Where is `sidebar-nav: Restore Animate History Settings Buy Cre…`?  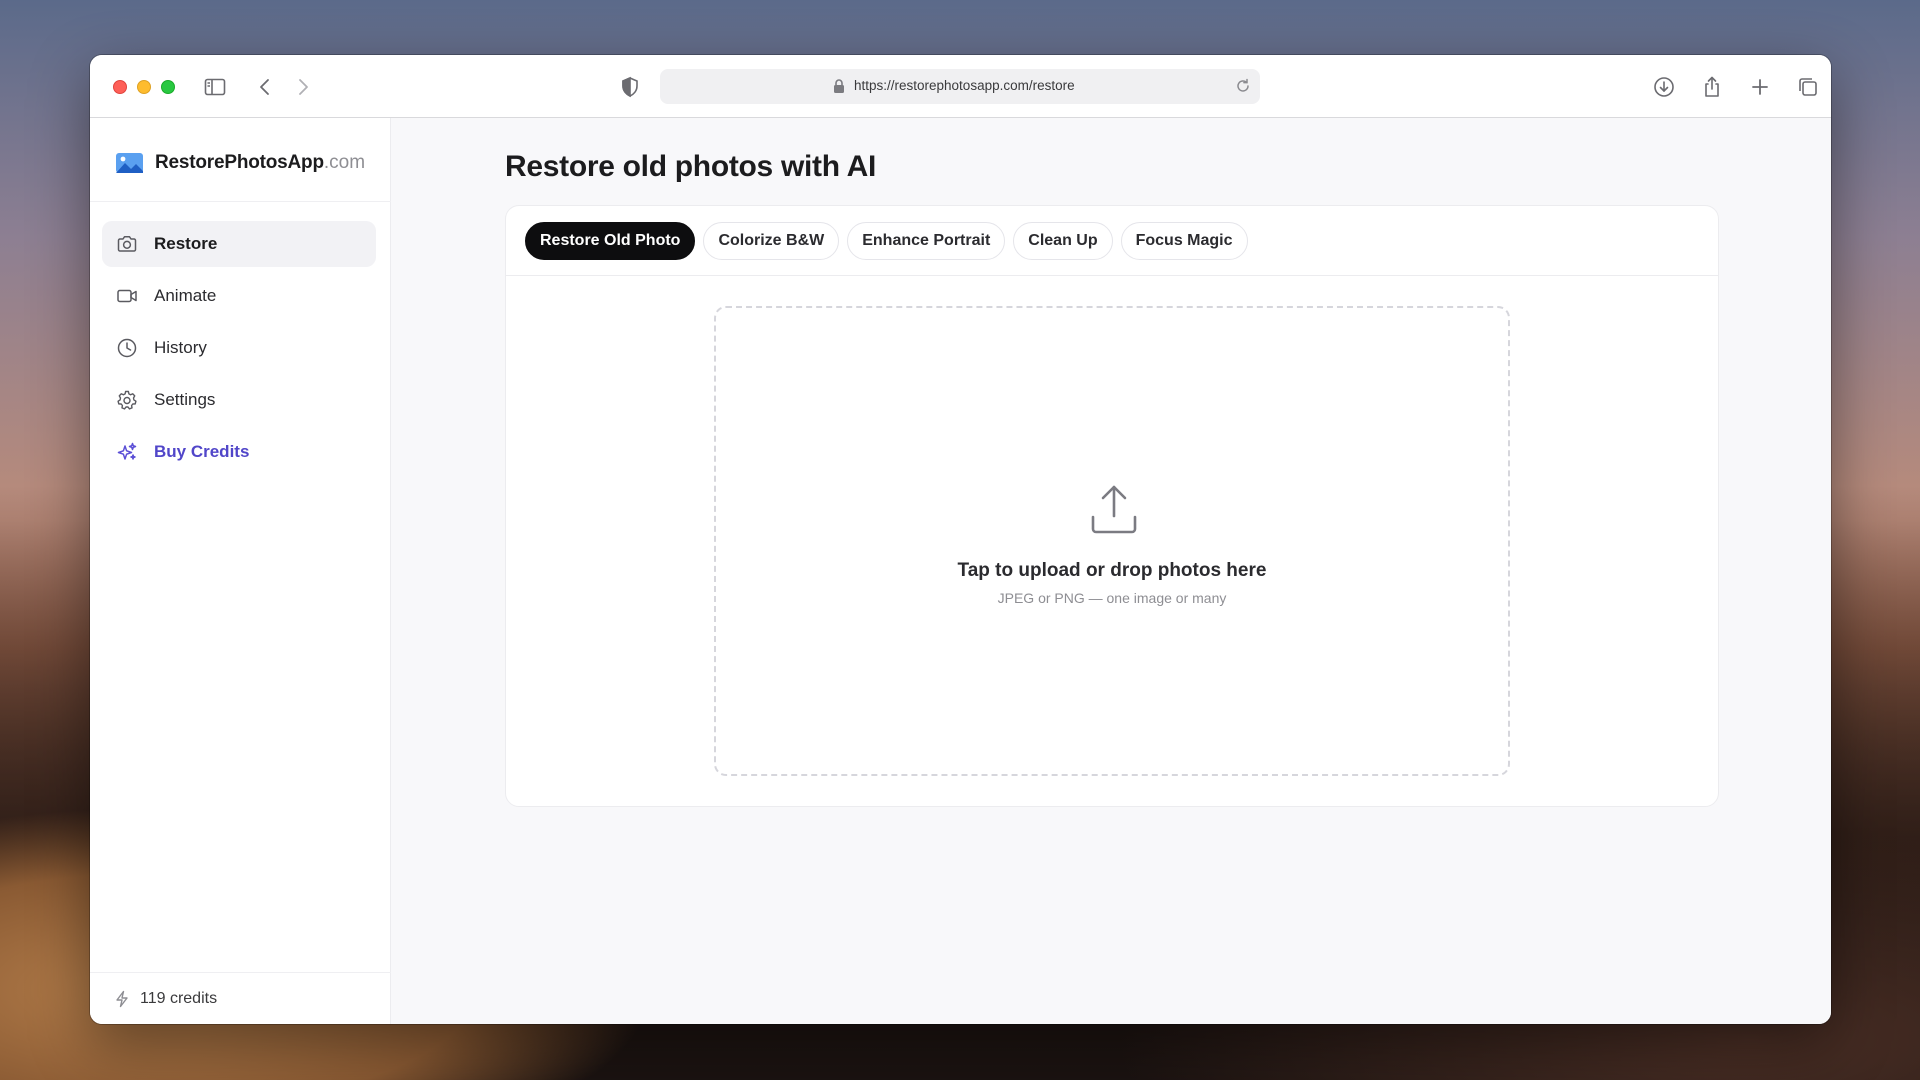 sidebar-nav: Restore Animate History Settings Buy Cre… is located at coordinates (239, 351).